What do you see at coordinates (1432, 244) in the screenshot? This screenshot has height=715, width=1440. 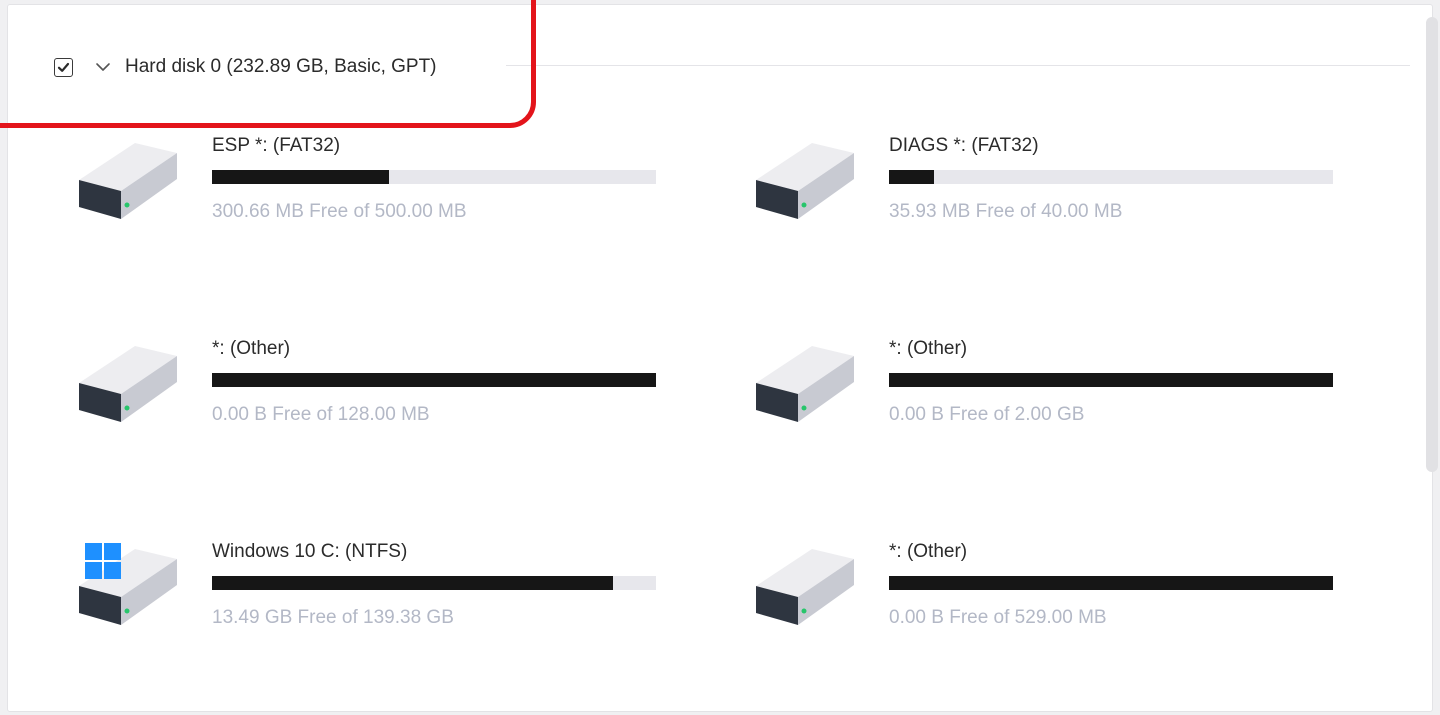 I see `scrollbar` at bounding box center [1432, 244].